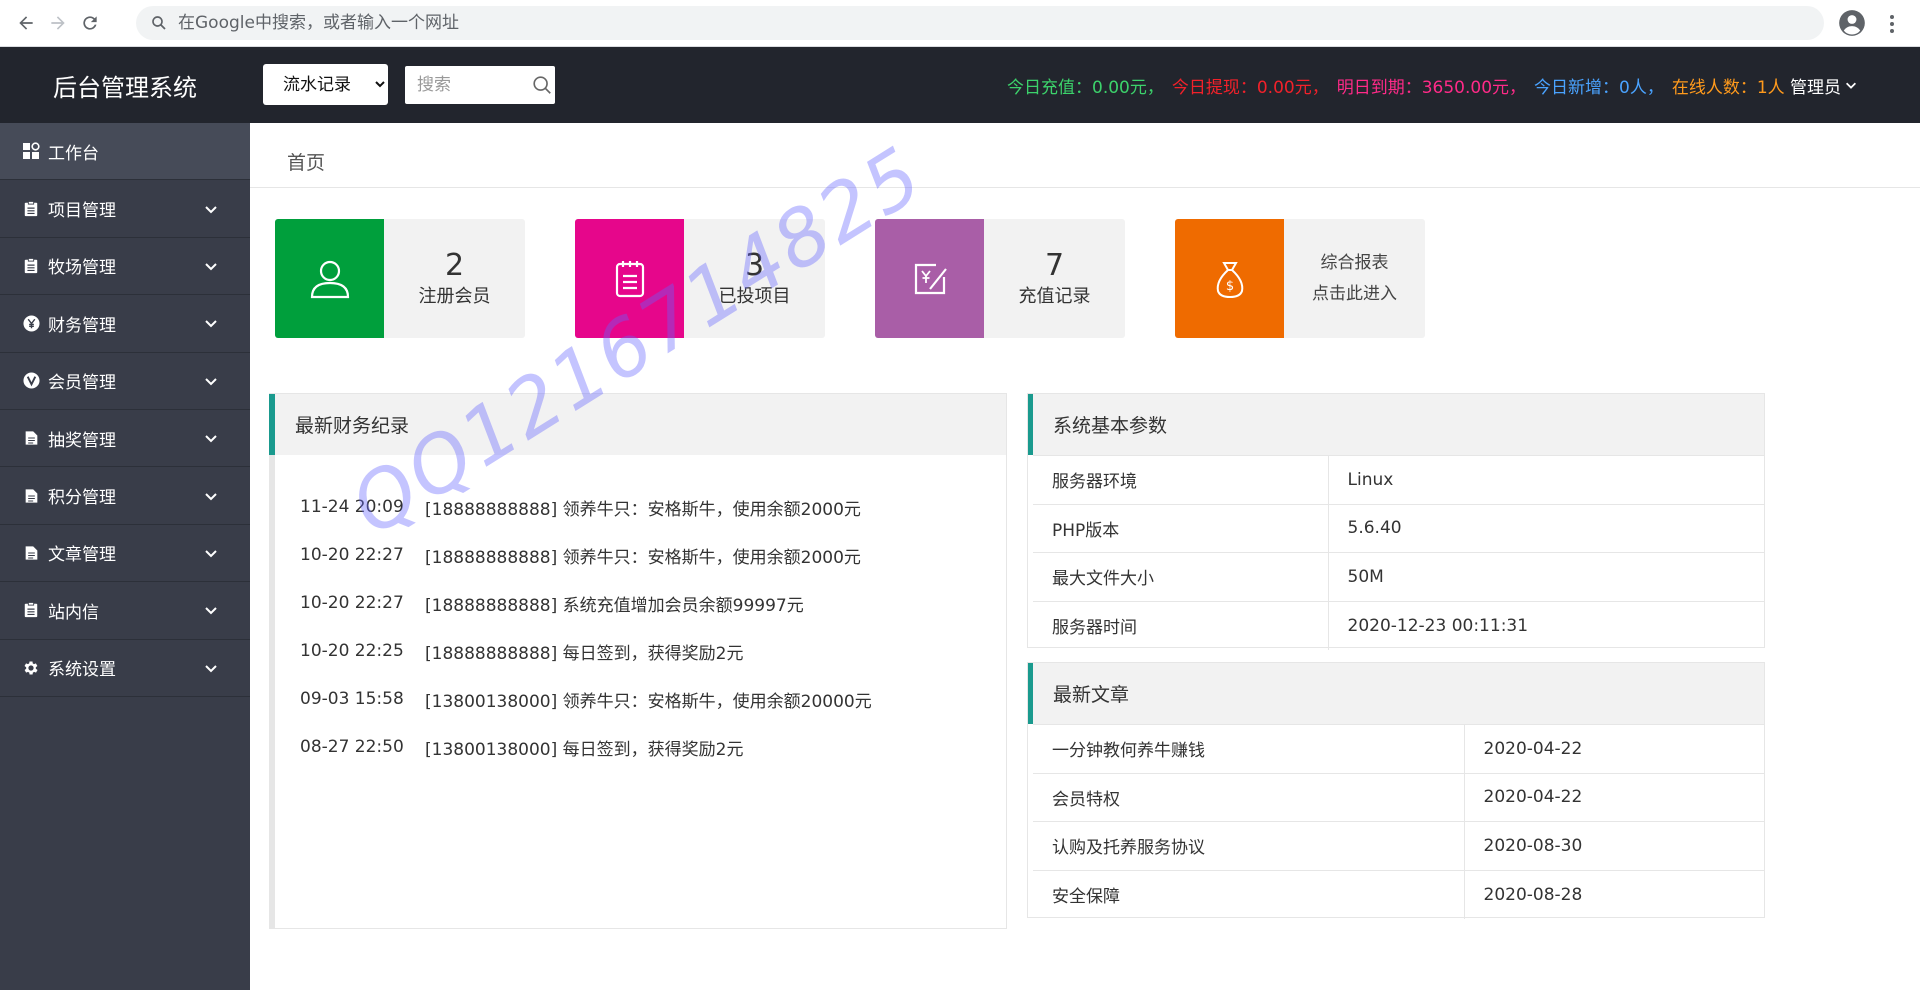 The width and height of the screenshot is (1920, 990). What do you see at coordinates (1248, 845) in the screenshot?
I see `article-title: 认购及托养服务协议` at bounding box center [1248, 845].